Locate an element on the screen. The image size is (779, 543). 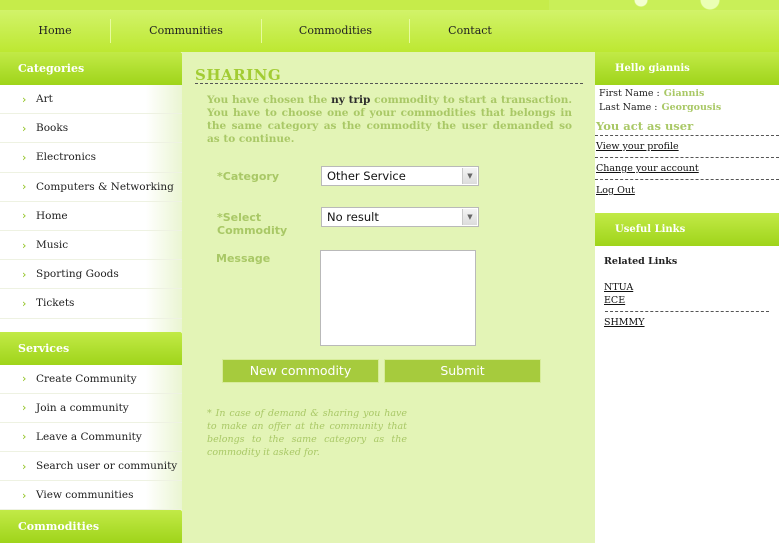
category-label: Home is located at coordinates (52, 215).